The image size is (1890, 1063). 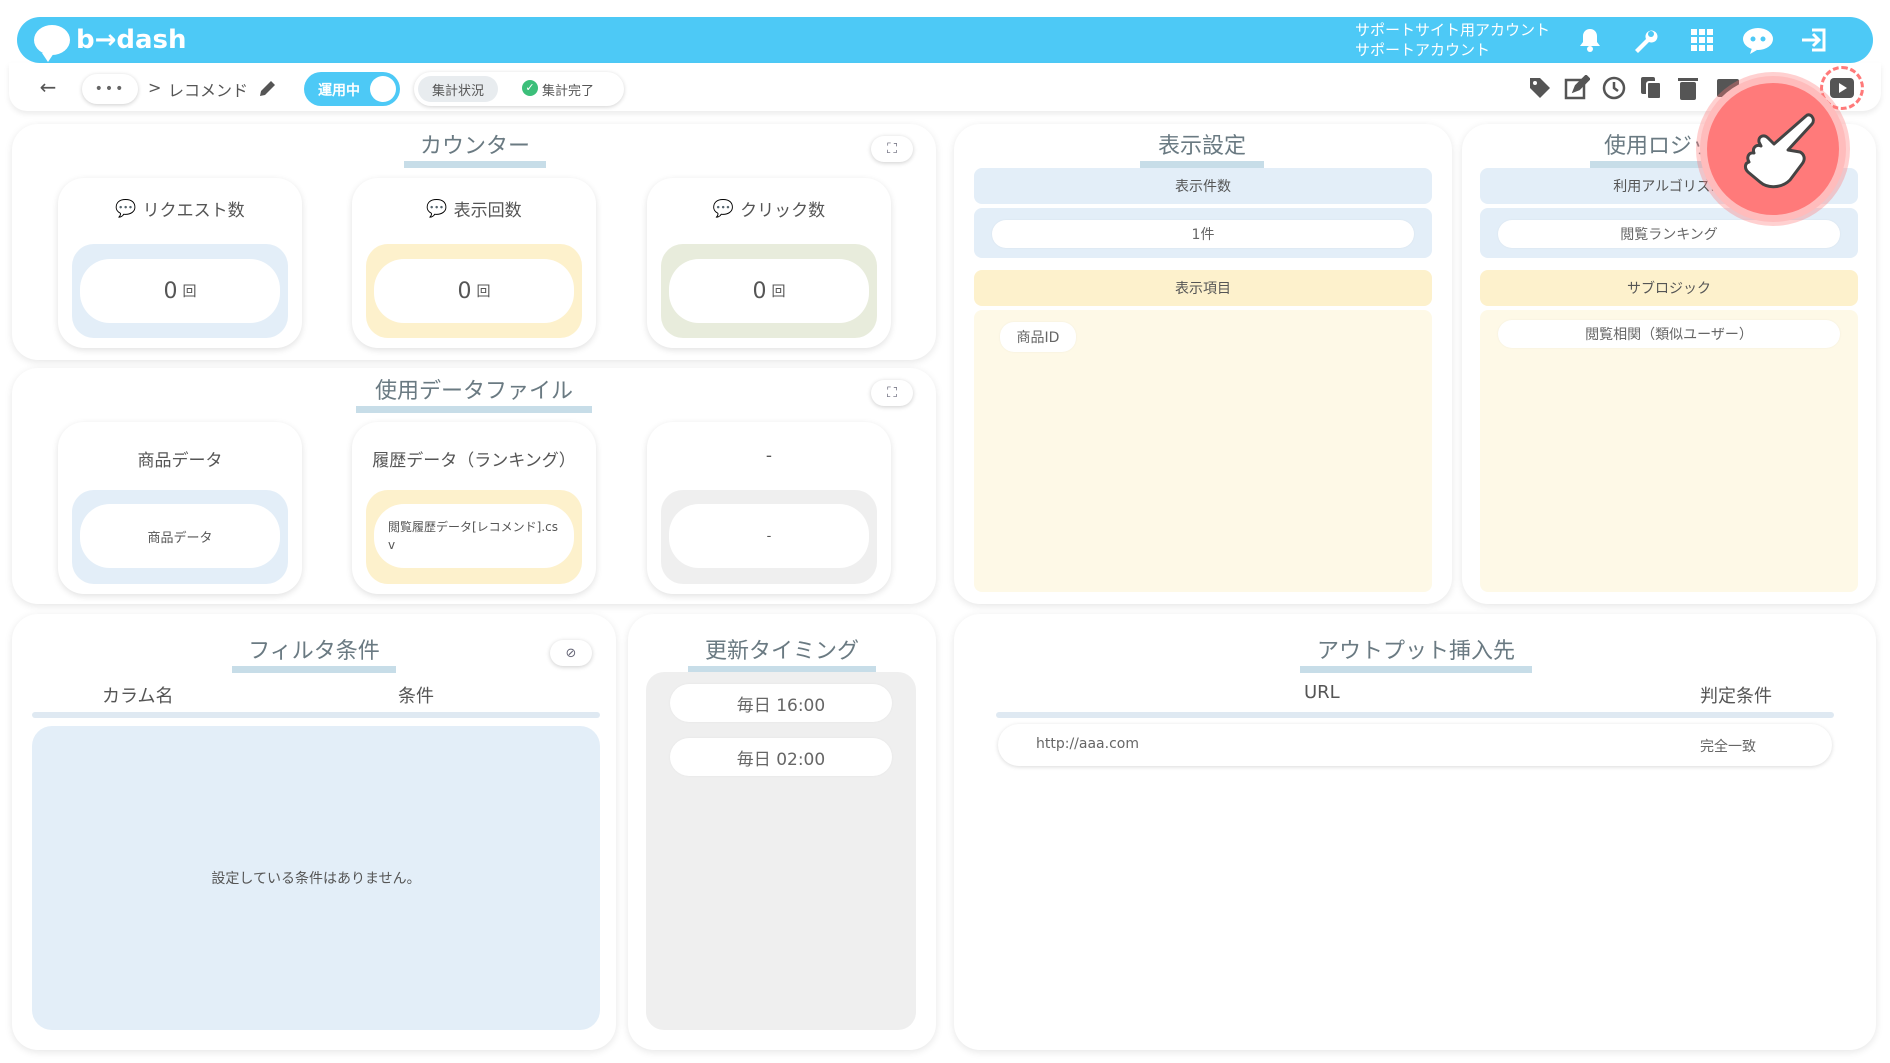 What do you see at coordinates (1736, 696) in the screenshot?
I see `output-cond-header: 判定条件` at bounding box center [1736, 696].